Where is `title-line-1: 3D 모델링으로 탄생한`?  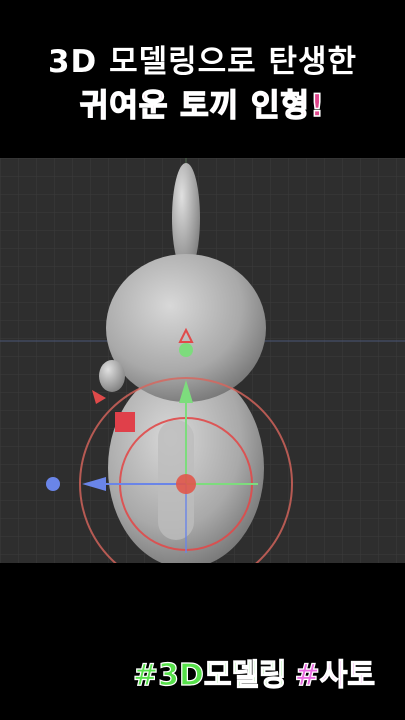
title-line-1: 3D 모델링으로 탄생한 is located at coordinates (202, 62).